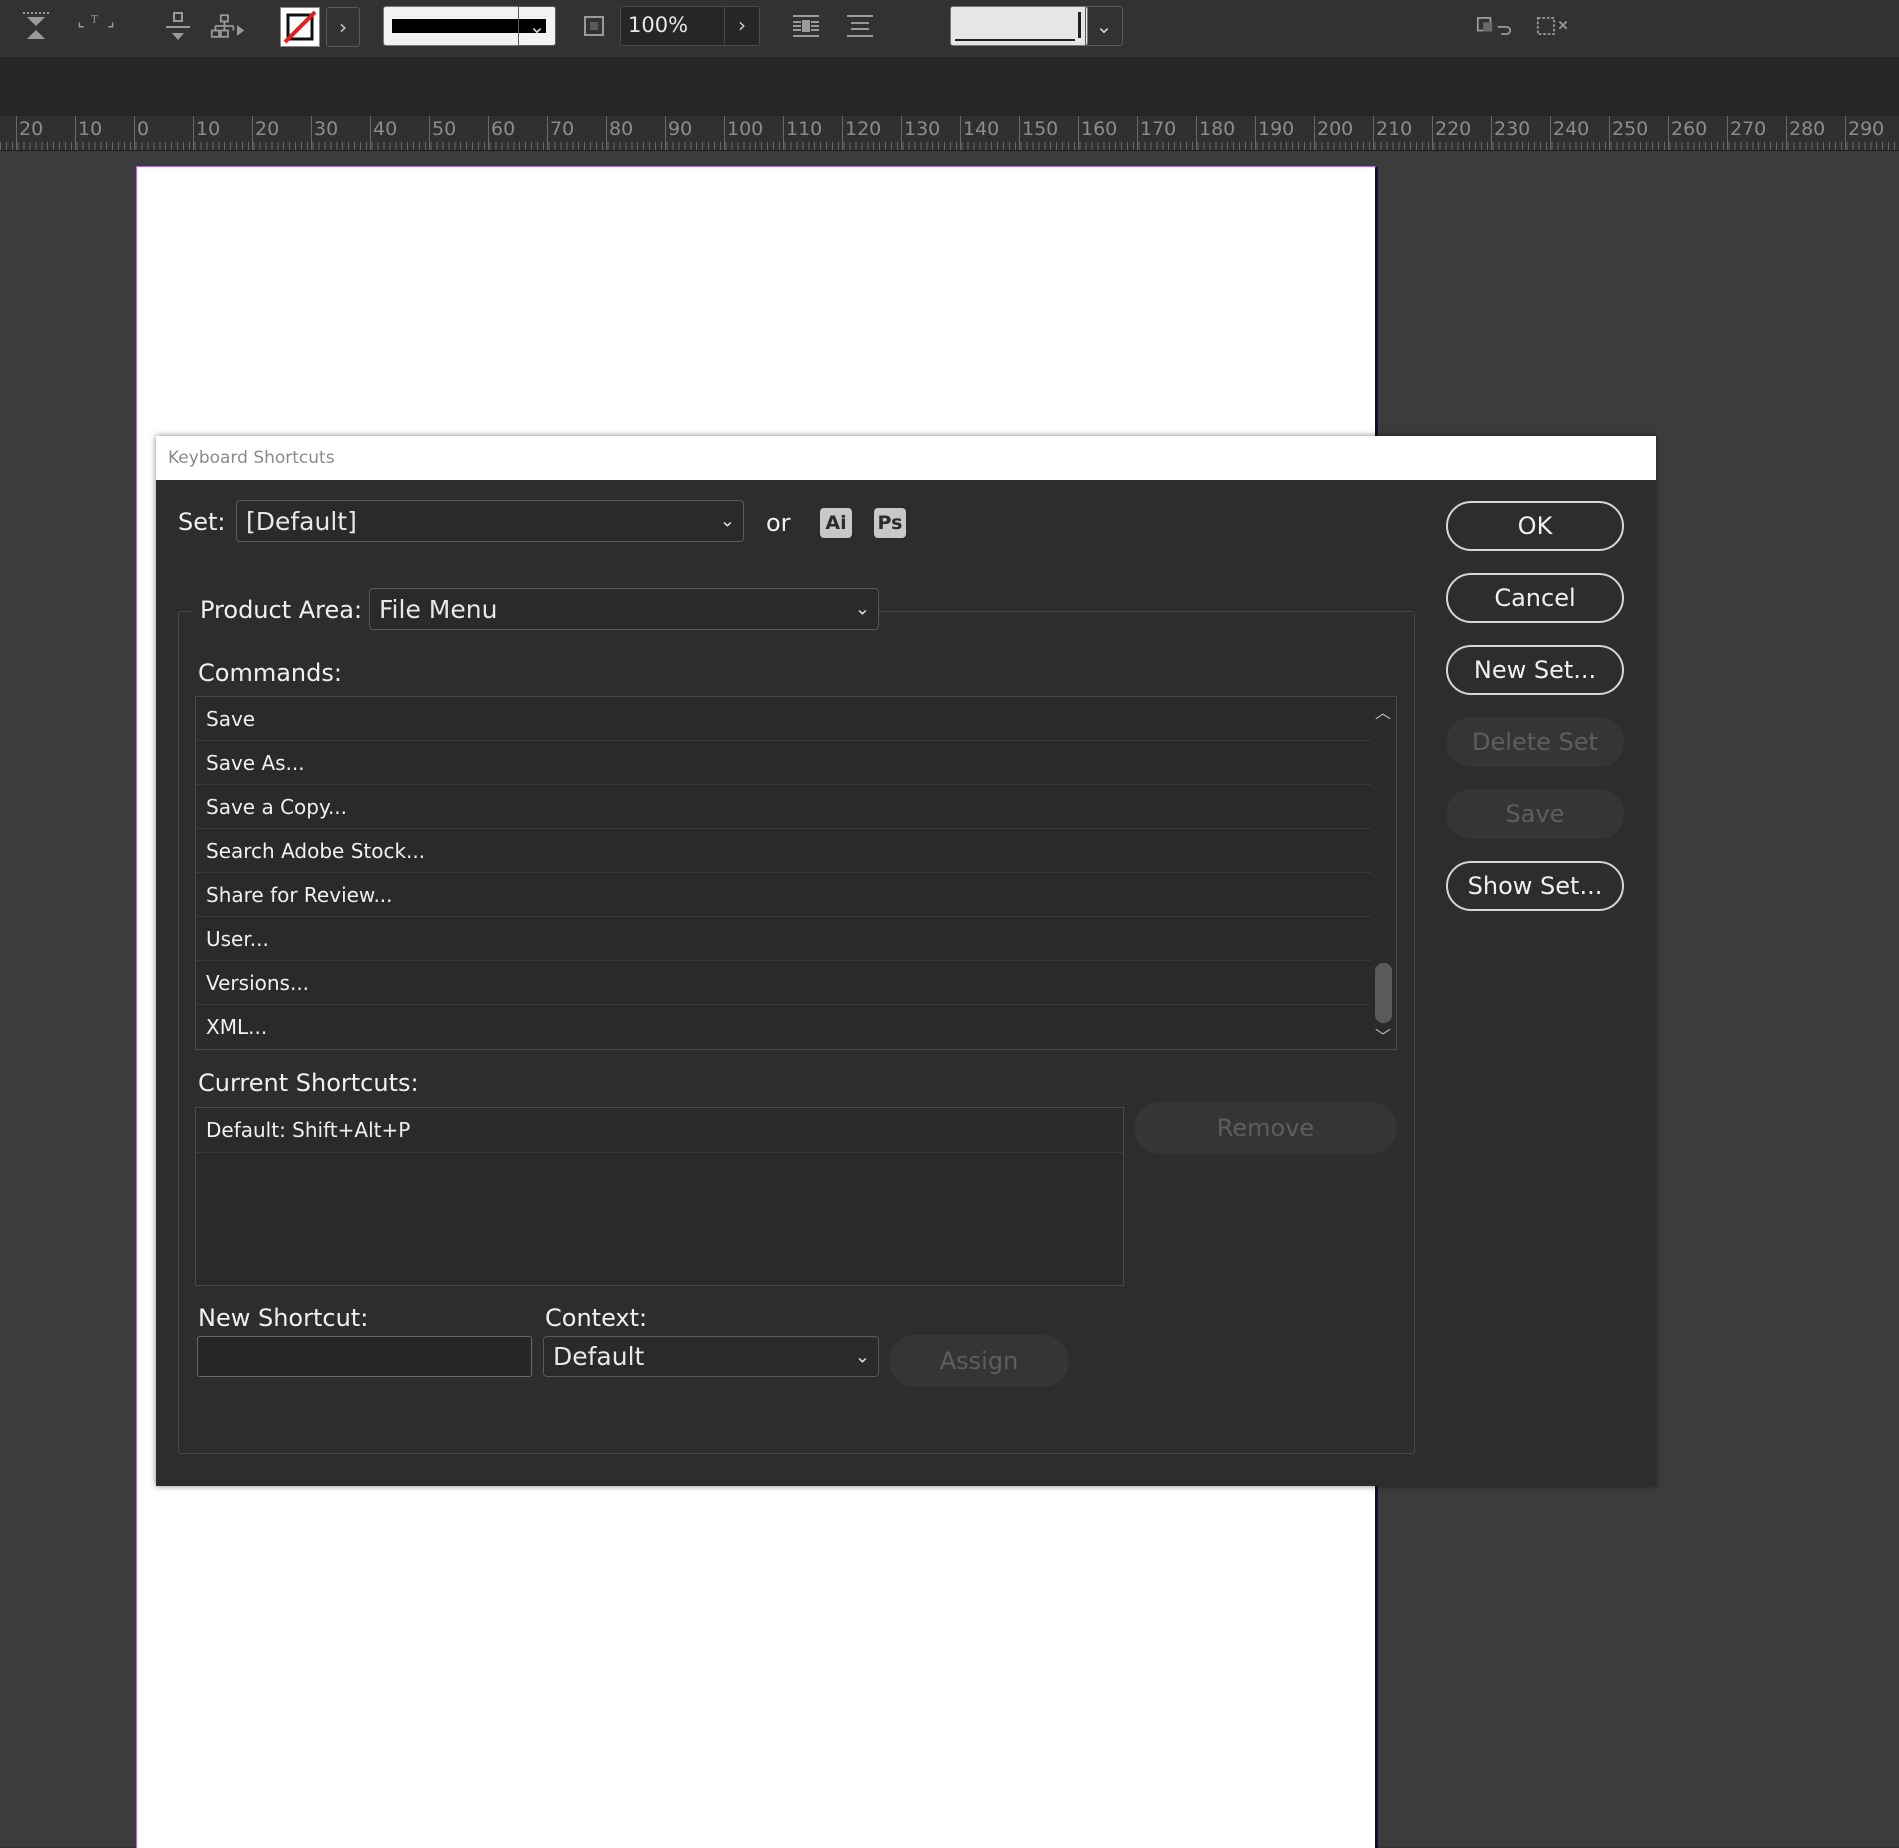  What do you see at coordinates (1394, 129) in the screenshot?
I see `ruler-tick-label: 210` at bounding box center [1394, 129].